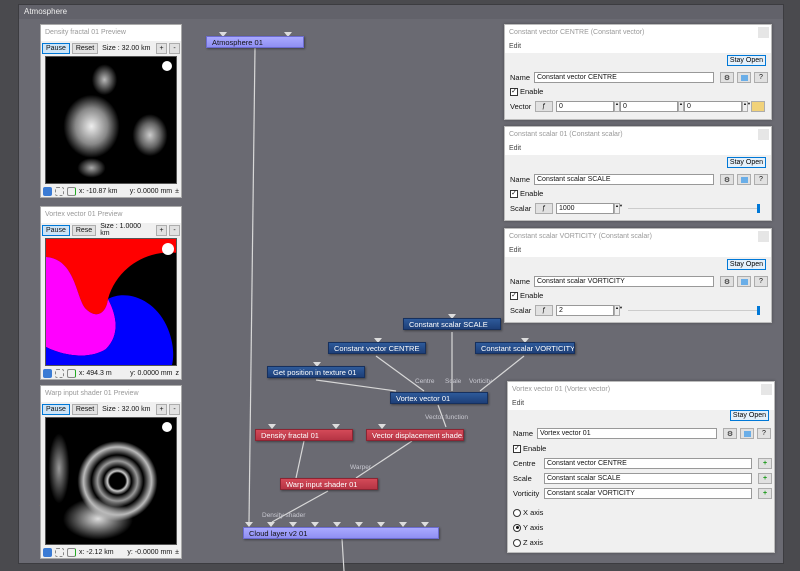  I want to click on reset-button: Rese, so click(84, 230).